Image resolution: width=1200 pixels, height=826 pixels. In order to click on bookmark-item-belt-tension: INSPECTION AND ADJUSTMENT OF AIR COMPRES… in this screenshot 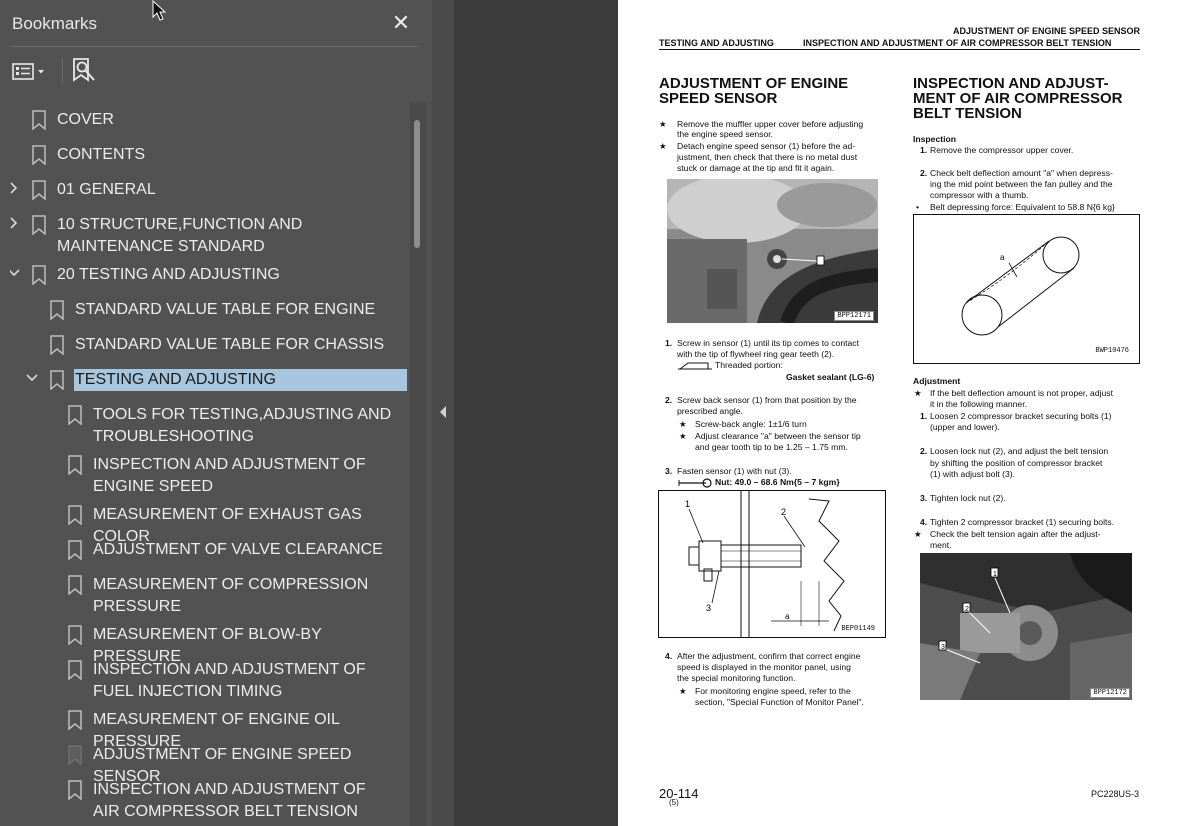, I will do `click(210, 799)`.